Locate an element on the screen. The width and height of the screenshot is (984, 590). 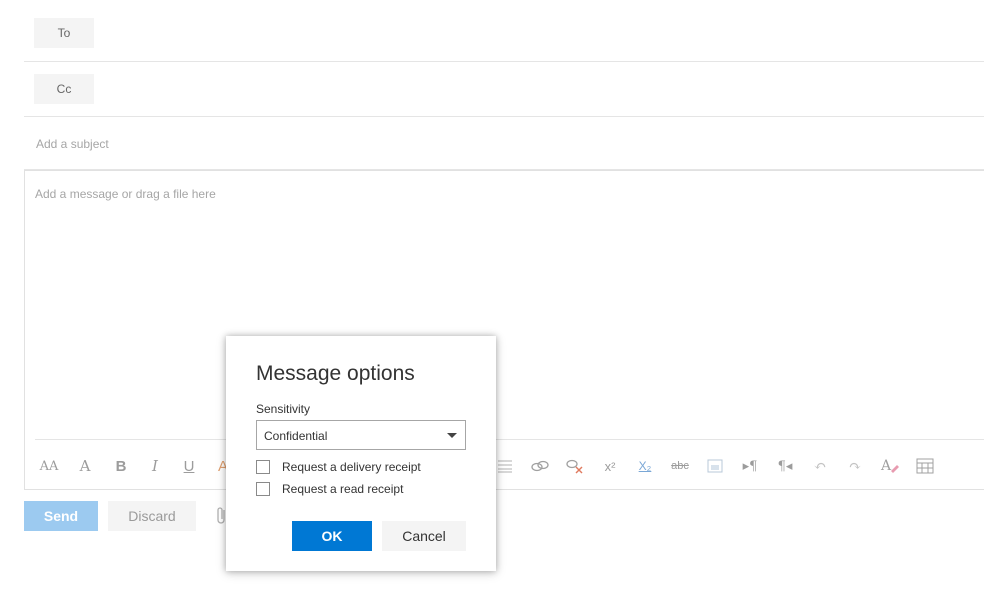
svg-text: A is located at coordinates (886, 466).